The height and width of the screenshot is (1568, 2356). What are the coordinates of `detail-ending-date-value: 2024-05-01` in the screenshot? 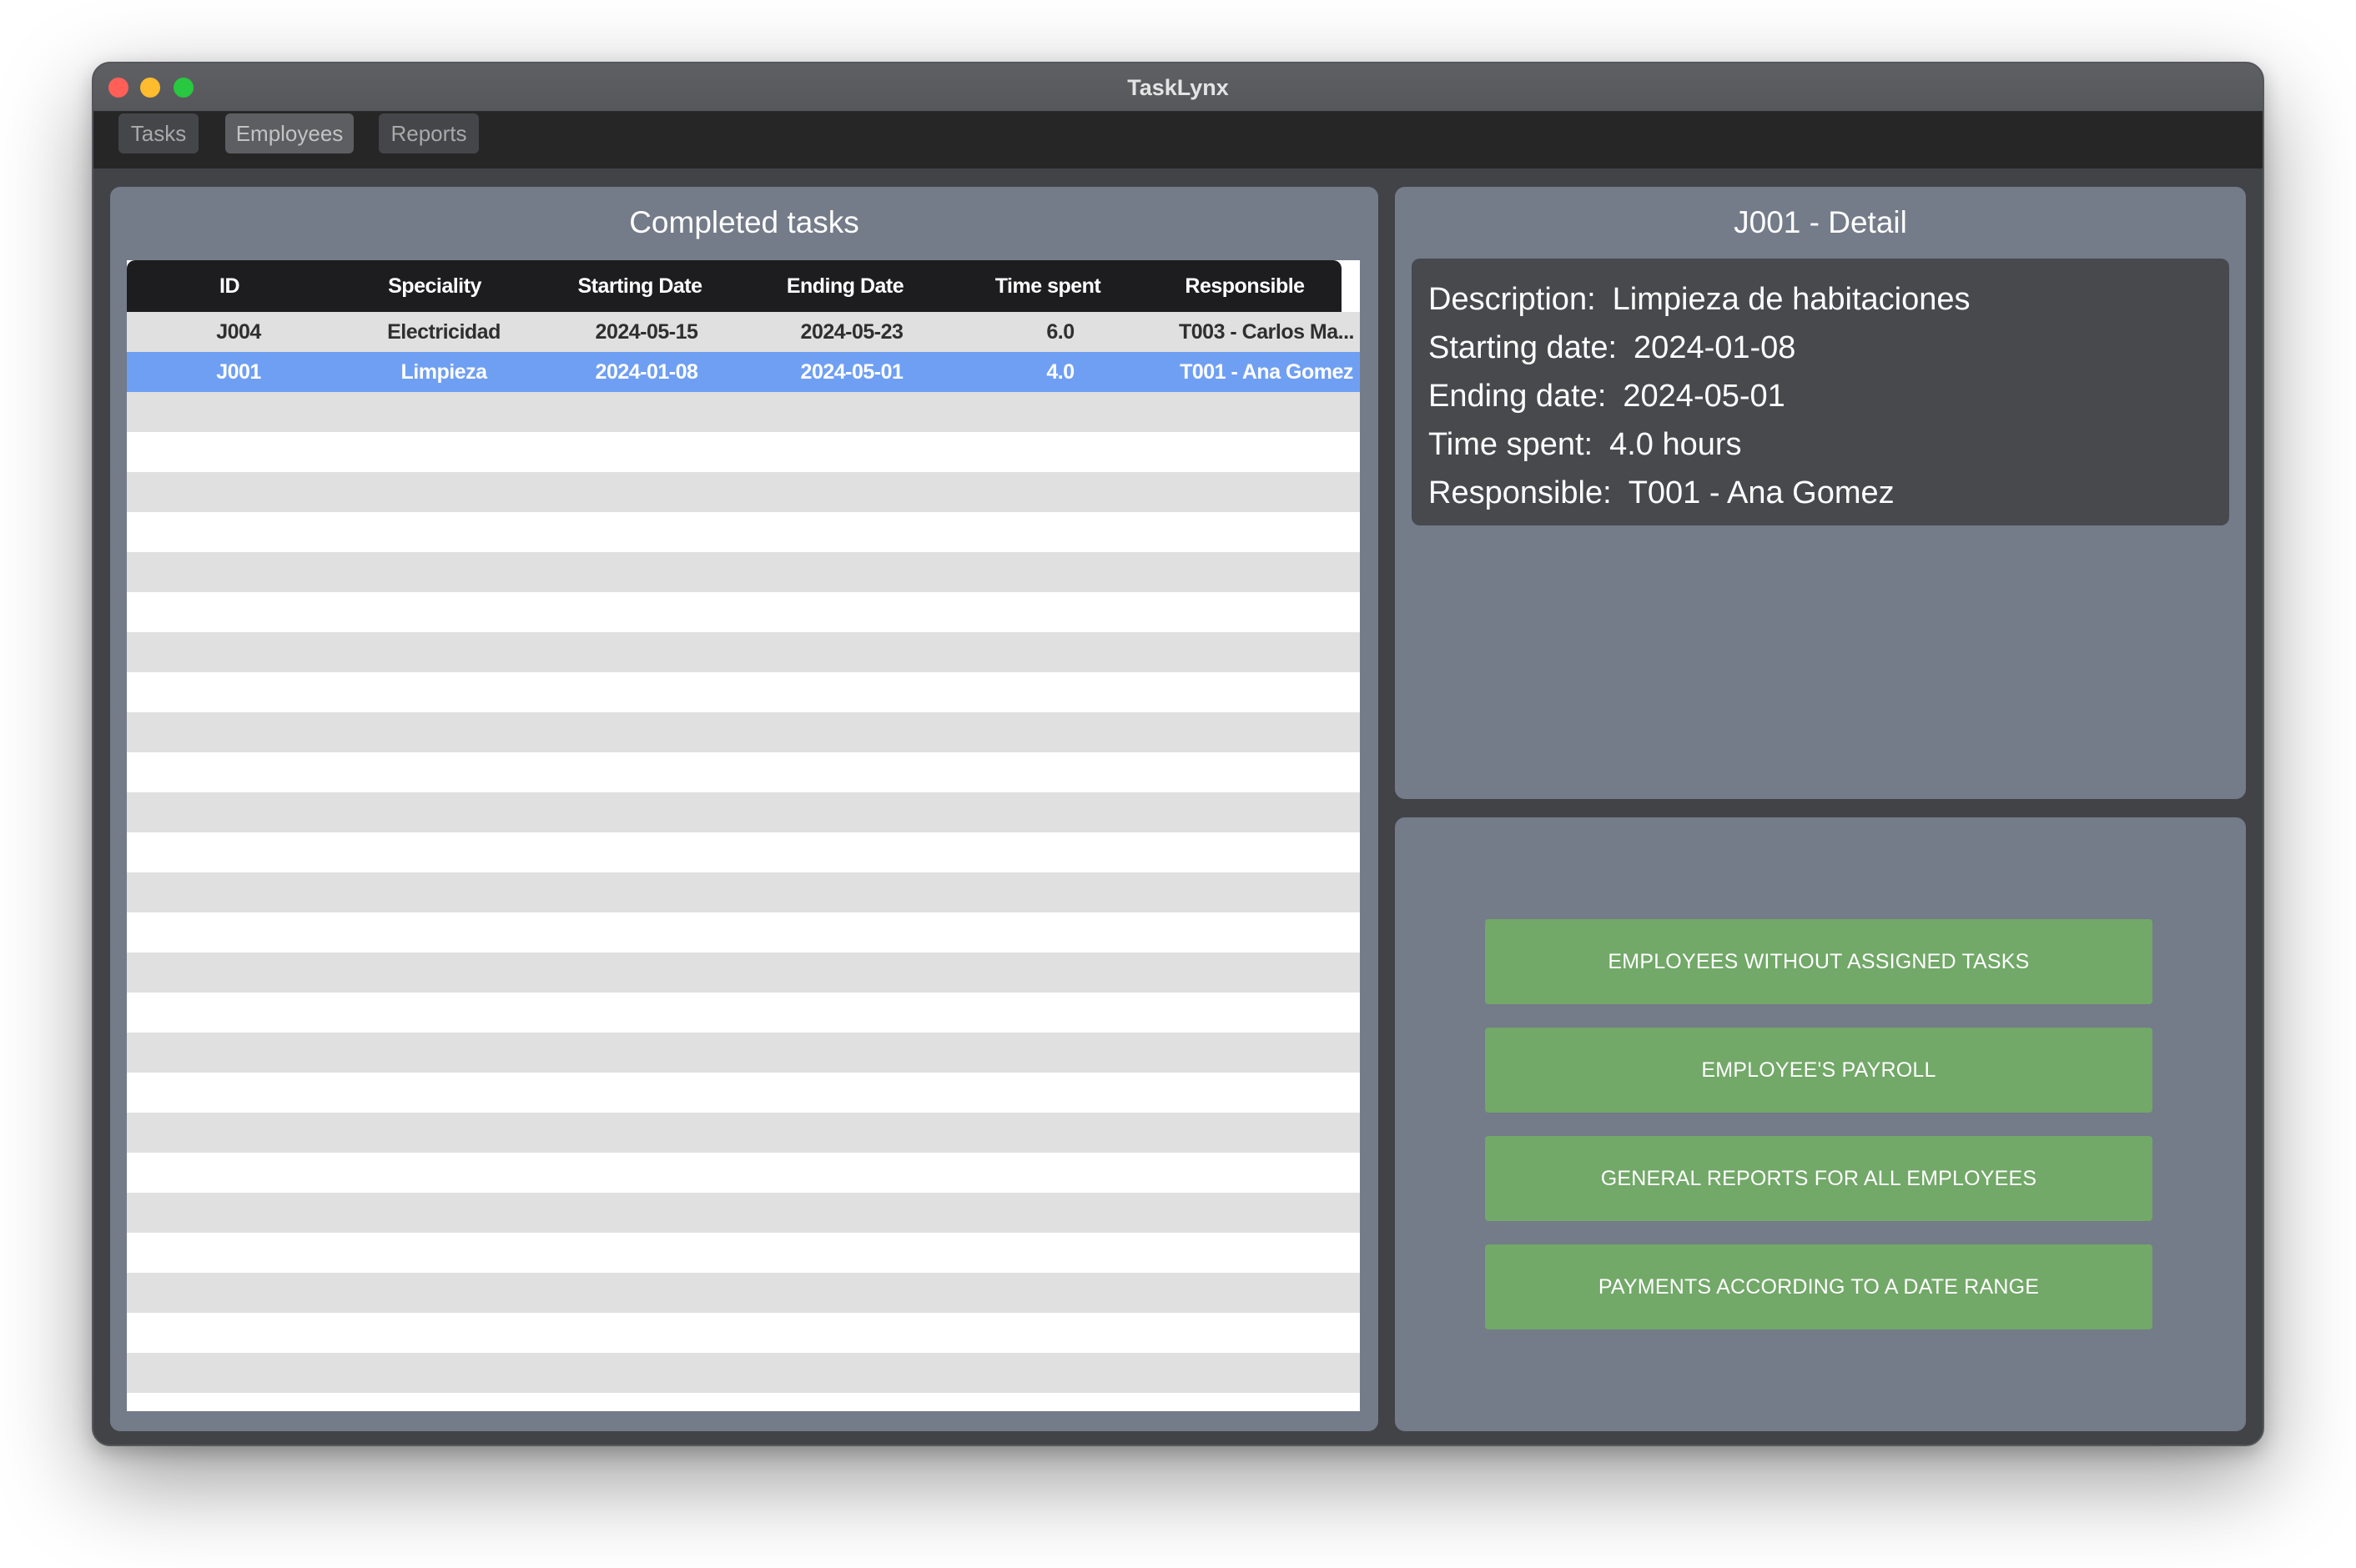 It's located at (1704, 396).